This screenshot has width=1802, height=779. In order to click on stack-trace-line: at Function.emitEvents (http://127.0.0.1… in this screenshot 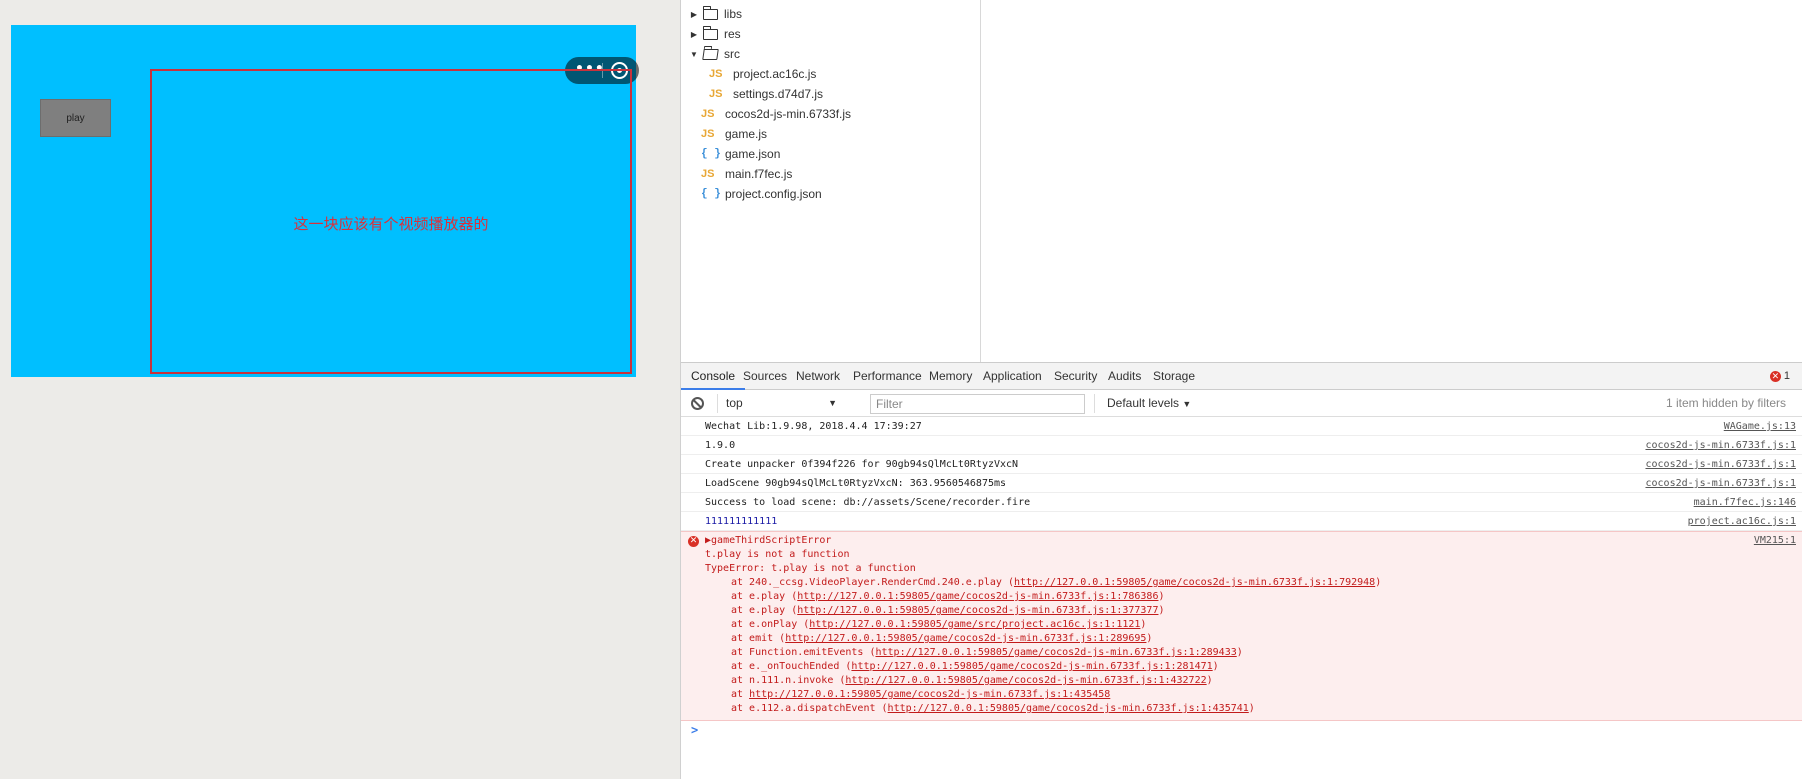, I will do `click(1253, 653)`.